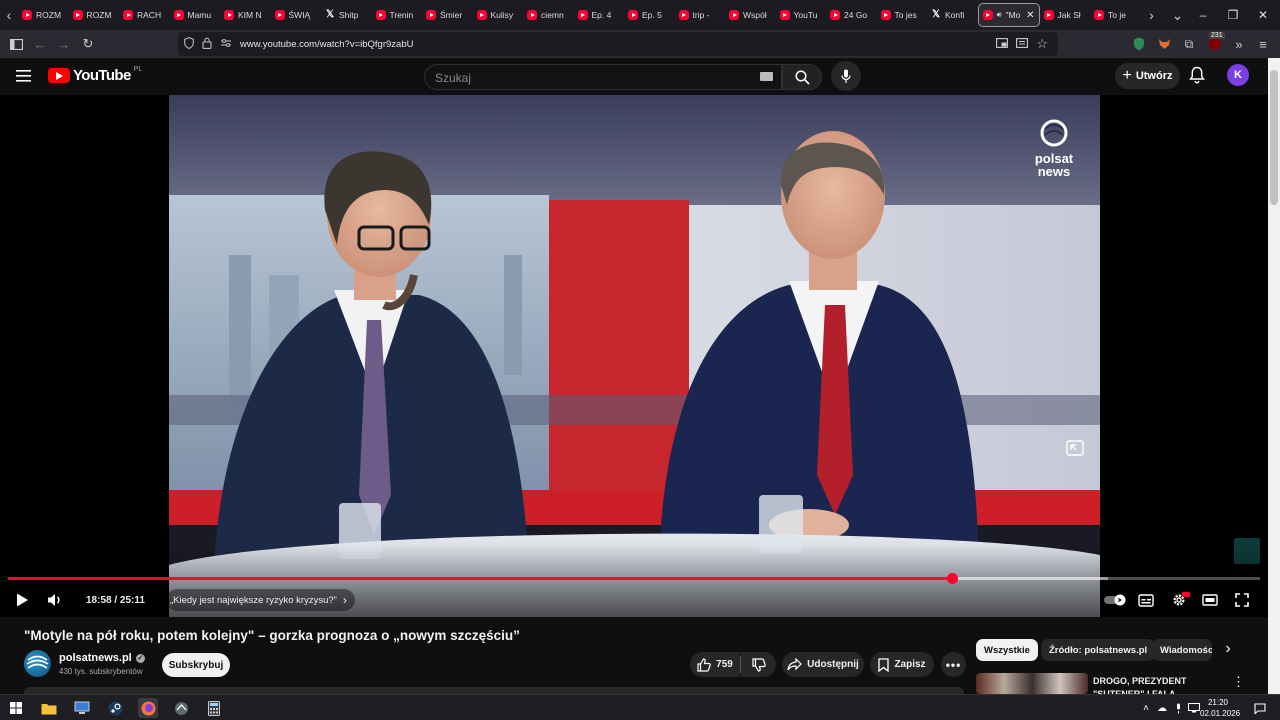 Image resolution: width=1280 pixels, height=720 pixels. Describe the element at coordinates (1075, 448) in the screenshot. I see `miniplayer-icon` at that location.